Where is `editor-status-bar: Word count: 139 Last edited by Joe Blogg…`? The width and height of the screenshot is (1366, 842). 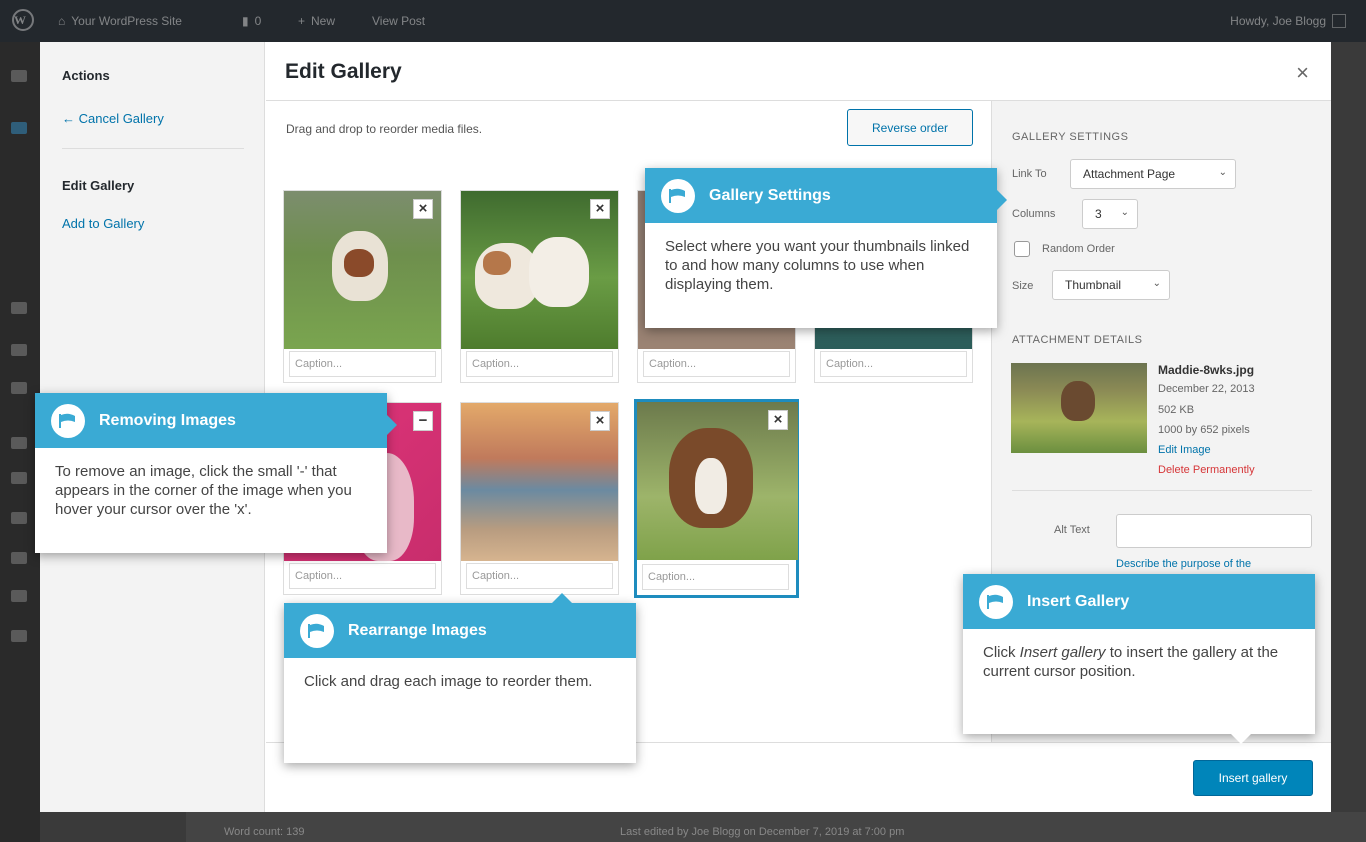 editor-status-bar: Word count: 139 Last edited by Joe Blogg… is located at coordinates (776, 827).